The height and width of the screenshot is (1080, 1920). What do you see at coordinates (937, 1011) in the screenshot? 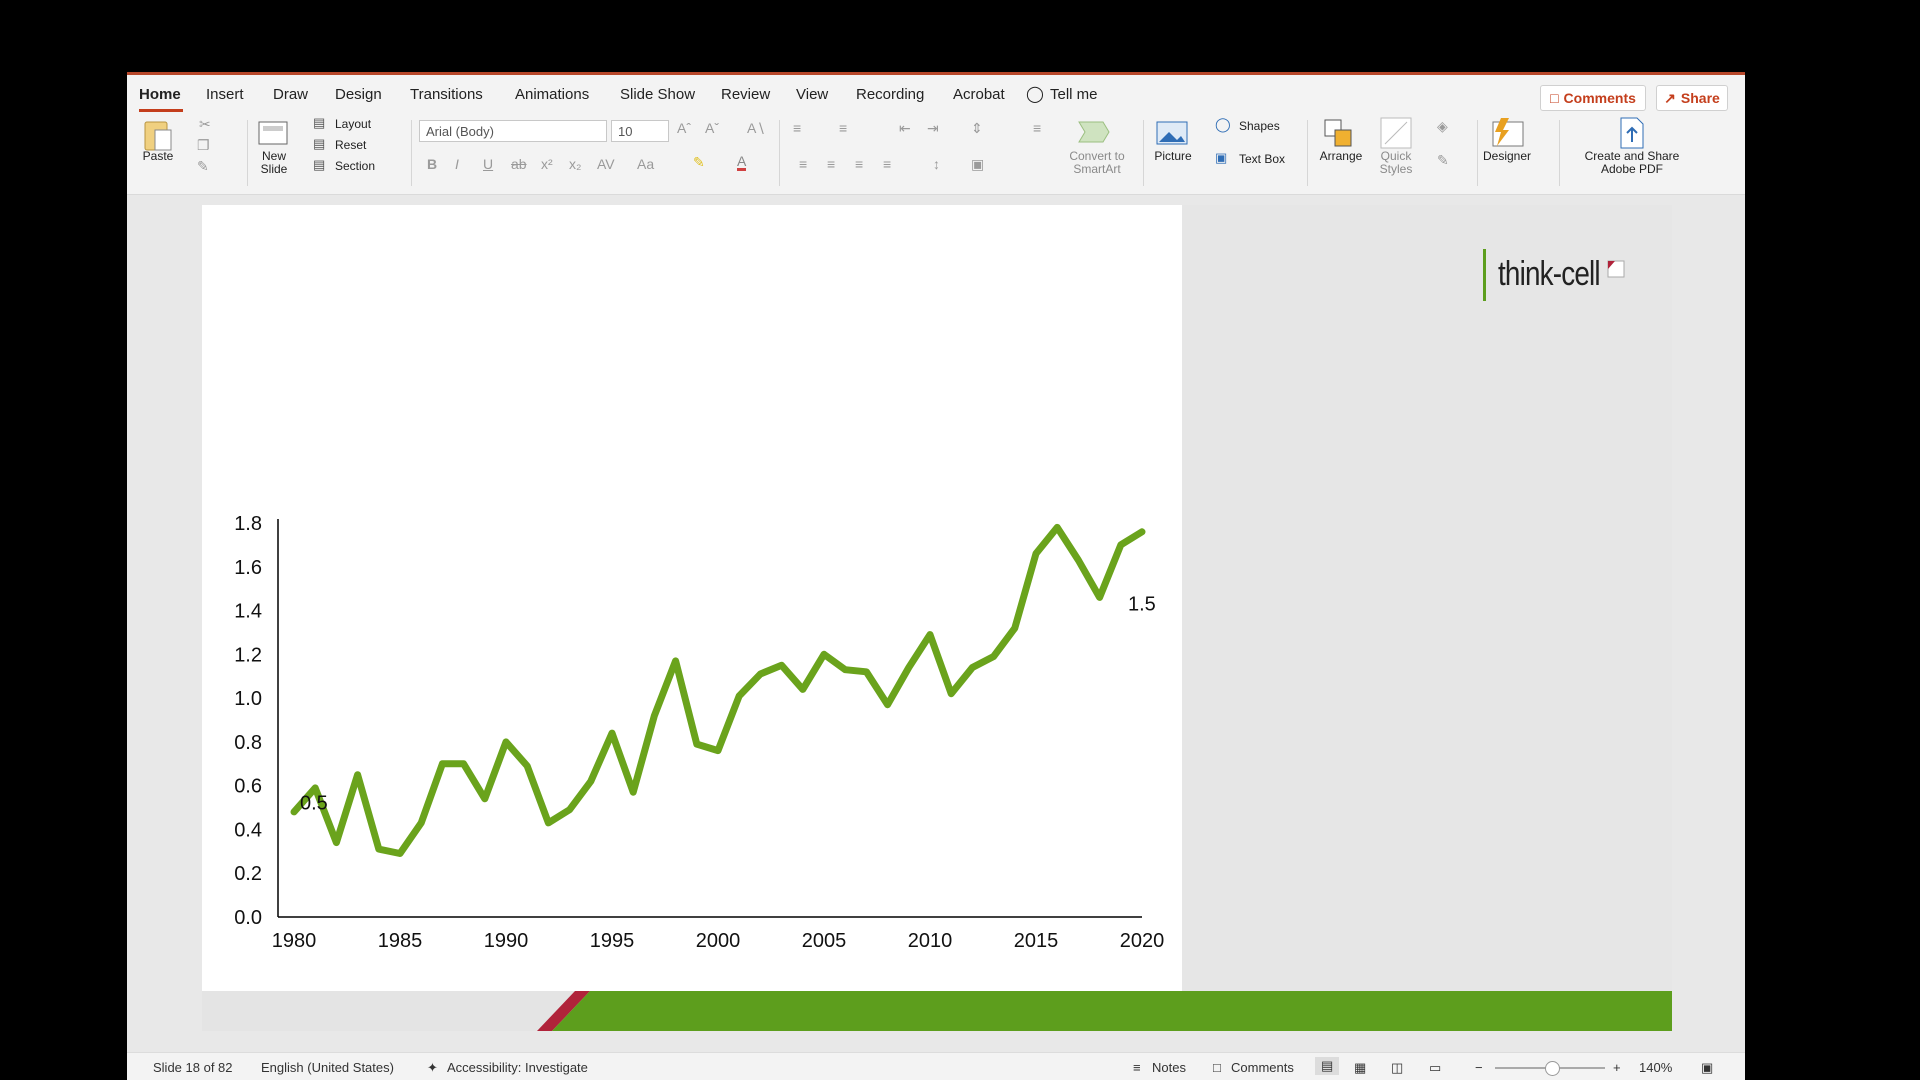
I see `footer-band` at bounding box center [937, 1011].